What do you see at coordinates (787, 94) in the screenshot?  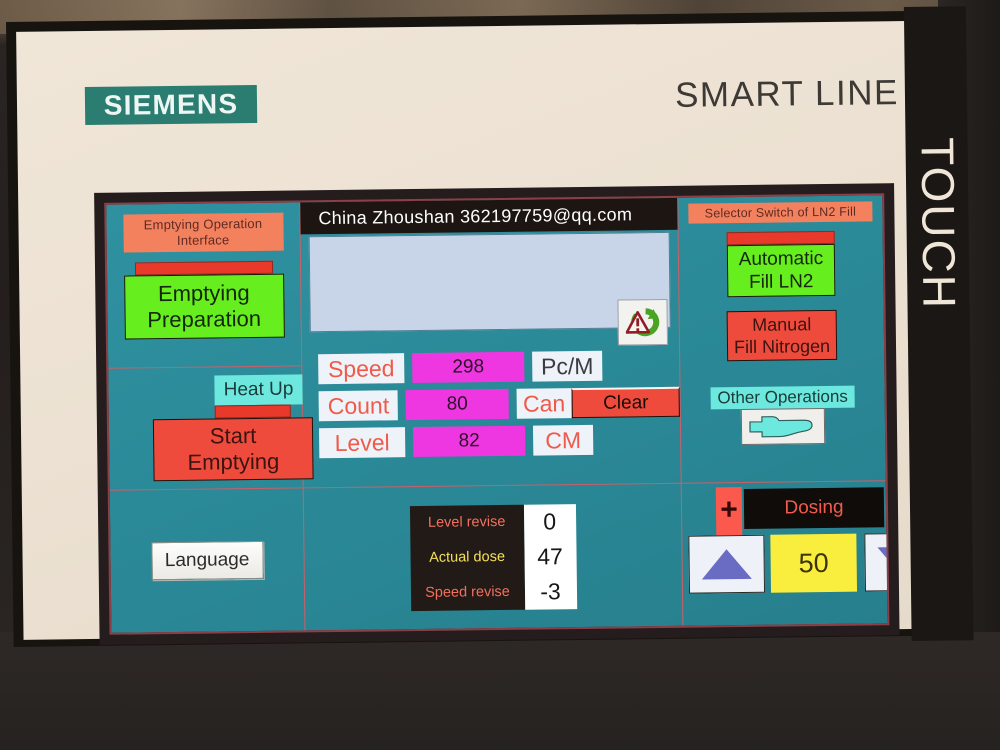 I see `product-line-label: SMART LINE` at bounding box center [787, 94].